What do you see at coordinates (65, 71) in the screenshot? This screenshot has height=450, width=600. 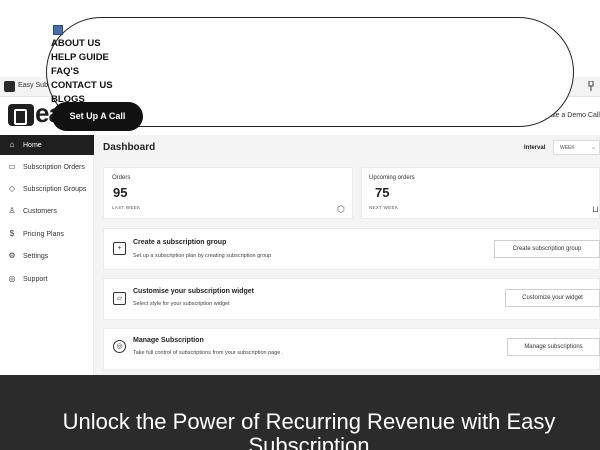 I see `nav-item-faqs: FAQ'S` at bounding box center [65, 71].